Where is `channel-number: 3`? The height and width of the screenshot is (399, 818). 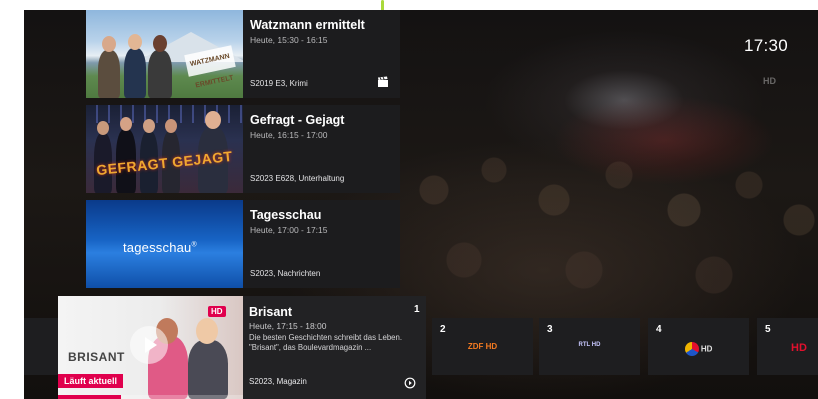 channel-number: 3 is located at coordinates (550, 329).